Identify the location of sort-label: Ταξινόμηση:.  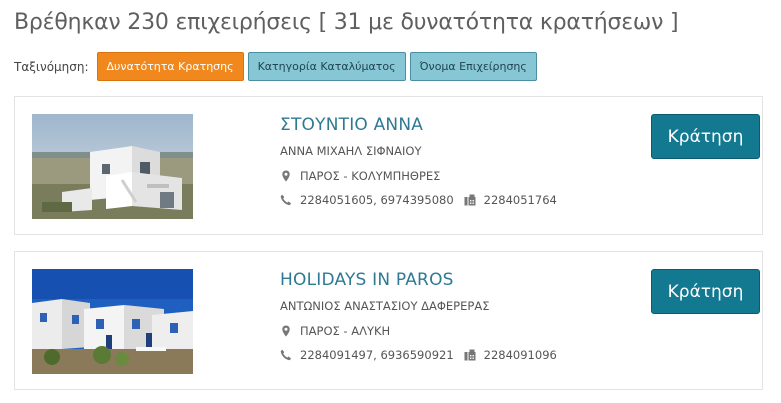
(51, 66).